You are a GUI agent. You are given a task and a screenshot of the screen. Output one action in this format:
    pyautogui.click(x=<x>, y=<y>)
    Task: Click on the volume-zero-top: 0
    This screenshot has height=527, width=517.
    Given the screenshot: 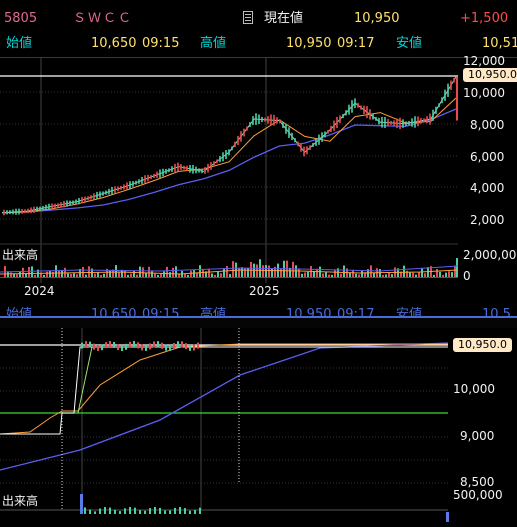 What is the action you would take?
    pyautogui.click(x=467, y=276)
    